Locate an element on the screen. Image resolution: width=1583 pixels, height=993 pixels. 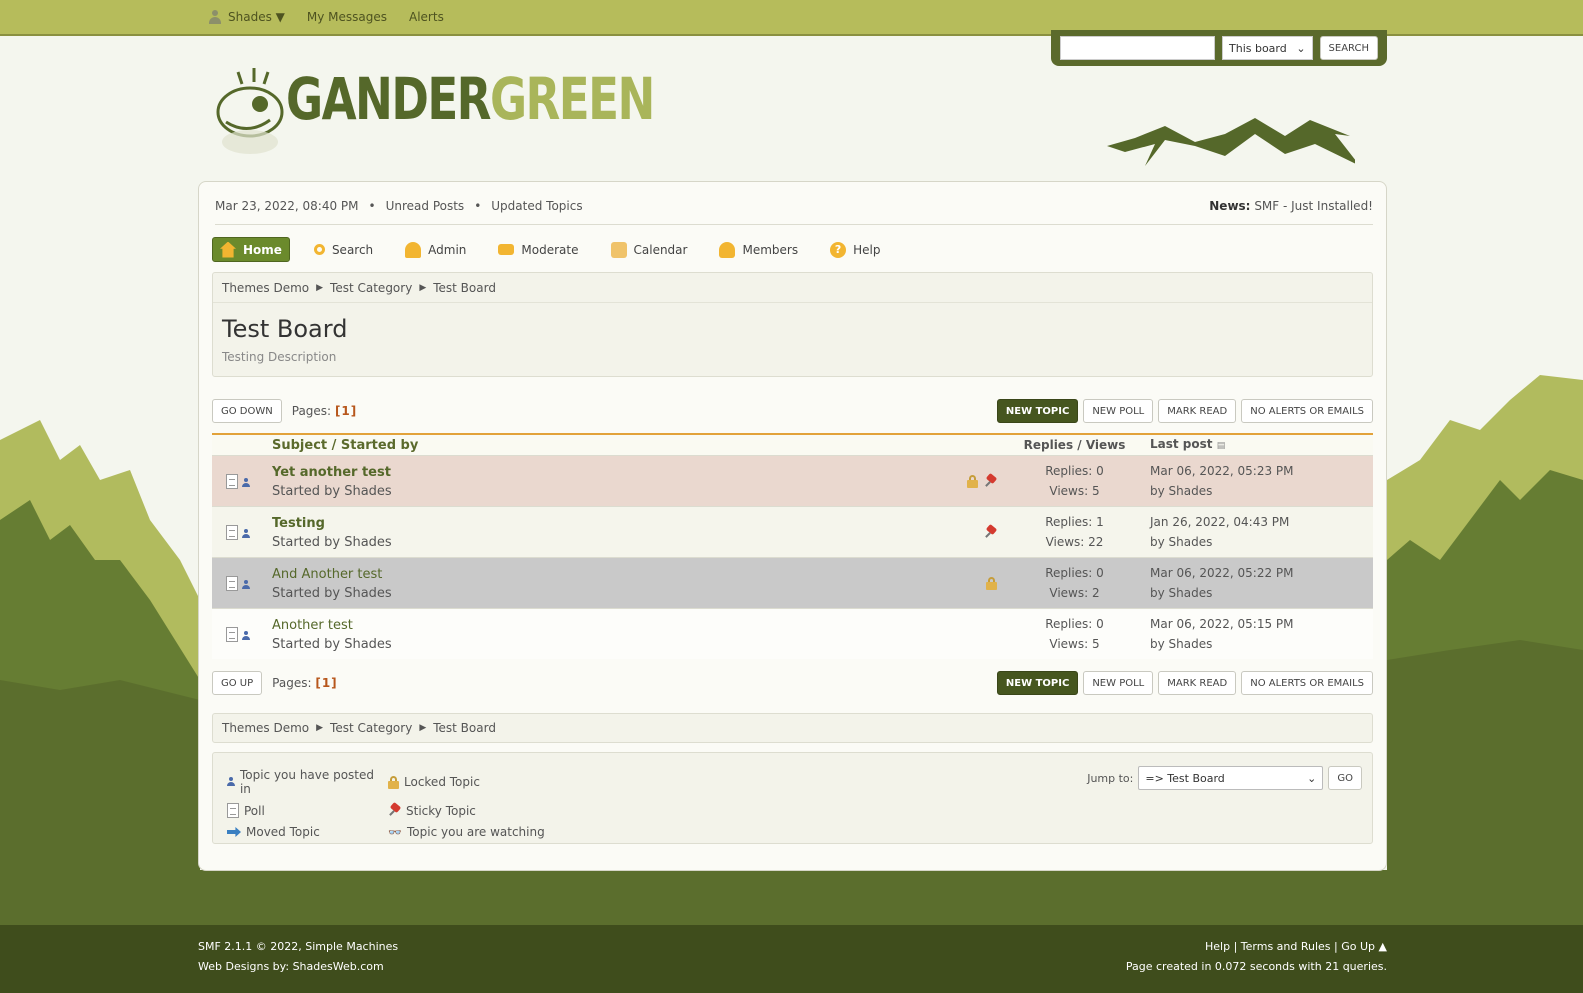
user-icon is located at coordinates (215, 17).